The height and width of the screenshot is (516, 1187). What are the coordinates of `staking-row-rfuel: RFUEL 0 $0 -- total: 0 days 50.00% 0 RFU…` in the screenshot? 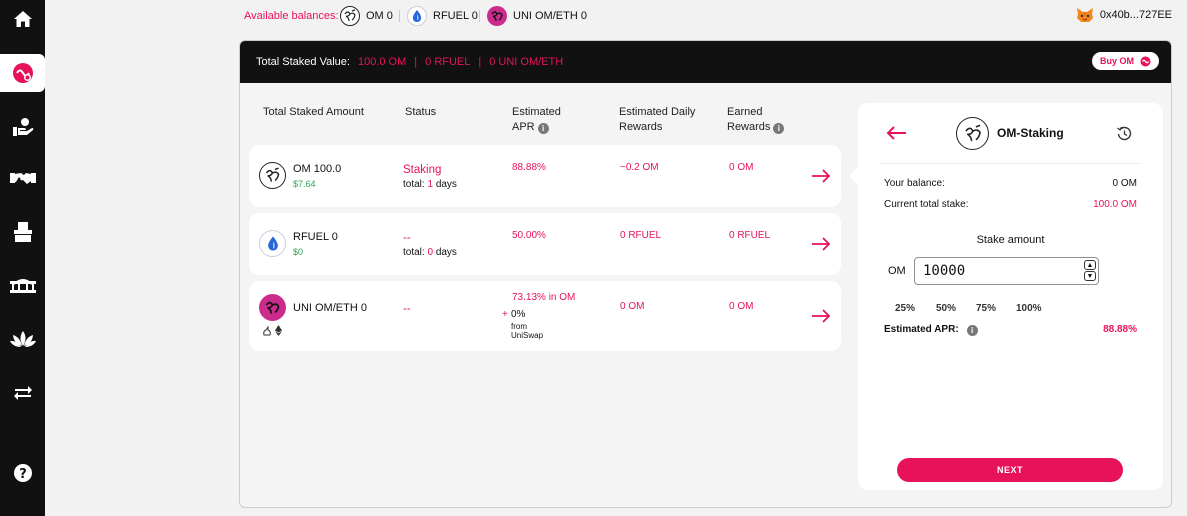 It's located at (545, 244).